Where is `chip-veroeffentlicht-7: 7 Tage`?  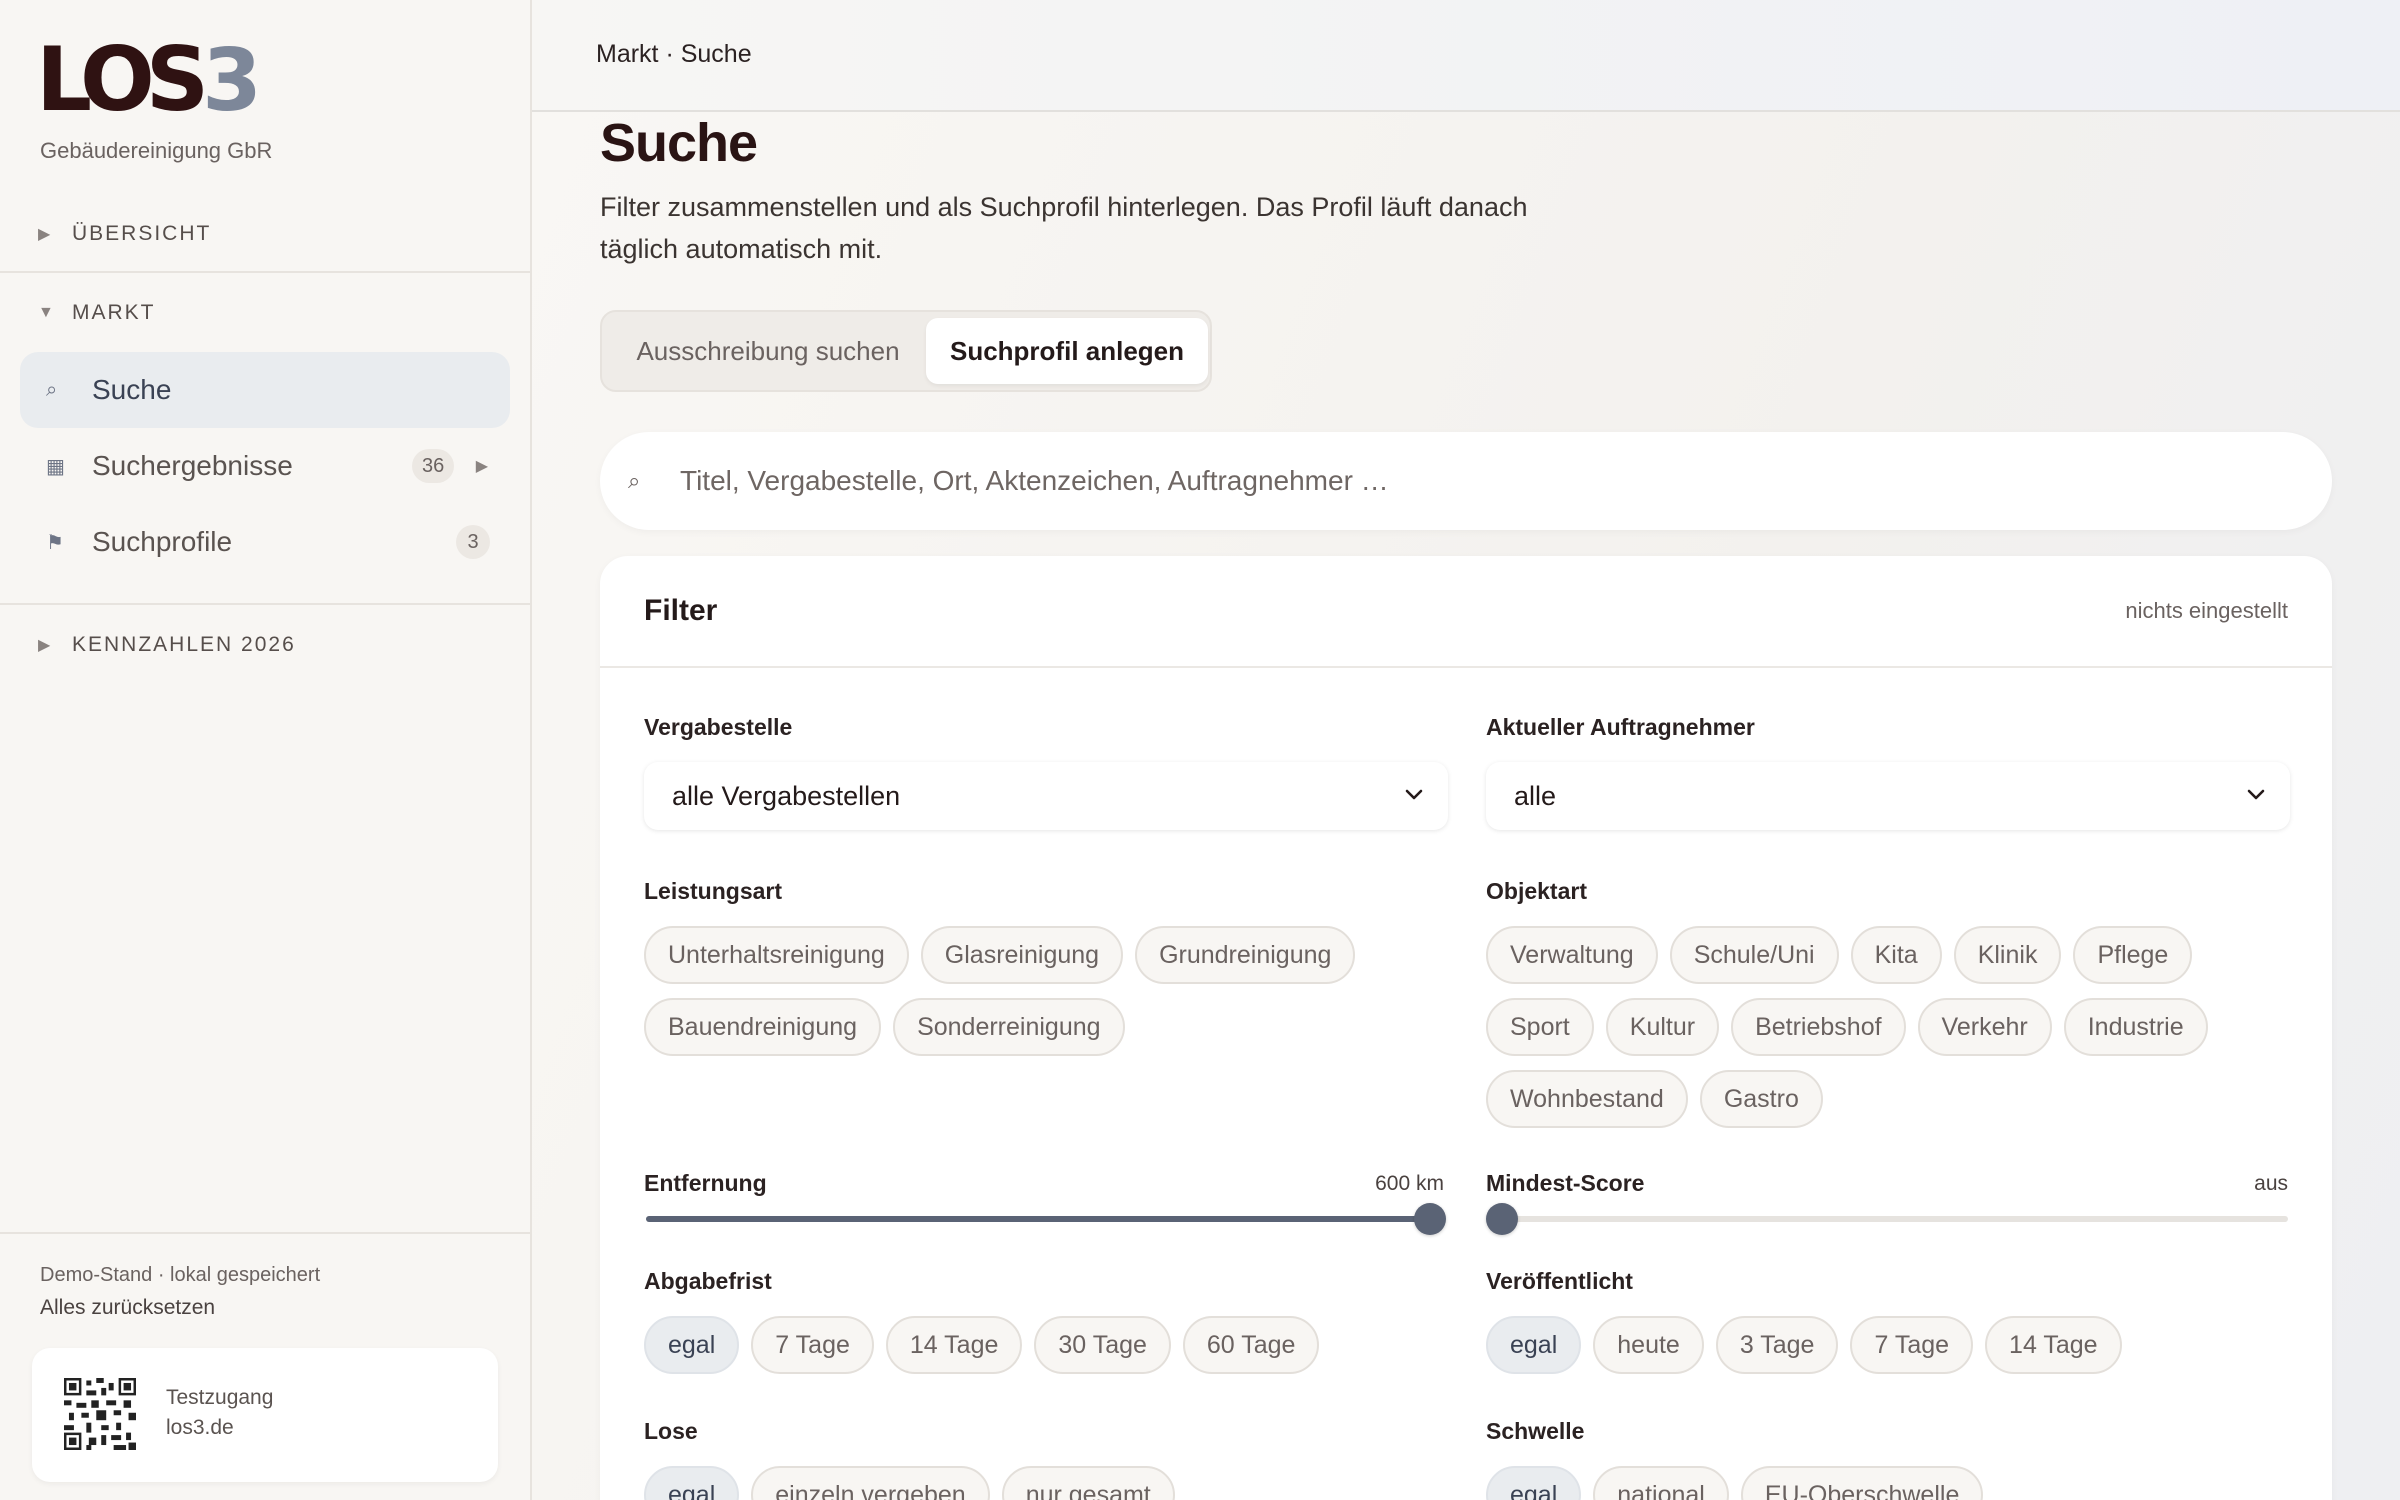 chip-veroeffentlicht-7: 7 Tage is located at coordinates (1912, 1345).